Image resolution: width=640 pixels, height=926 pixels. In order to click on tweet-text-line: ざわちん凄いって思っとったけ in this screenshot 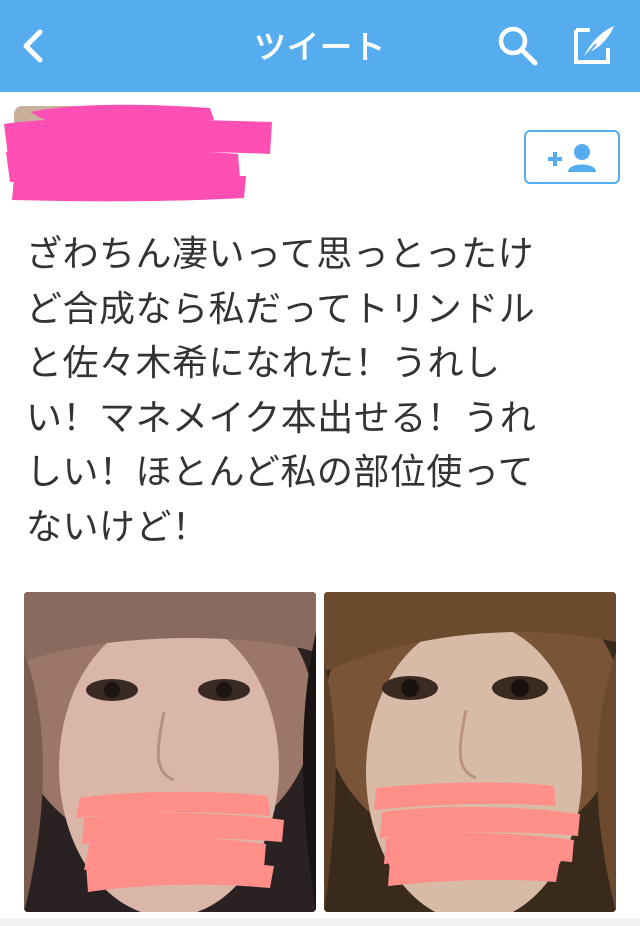, I will do `click(280, 254)`.